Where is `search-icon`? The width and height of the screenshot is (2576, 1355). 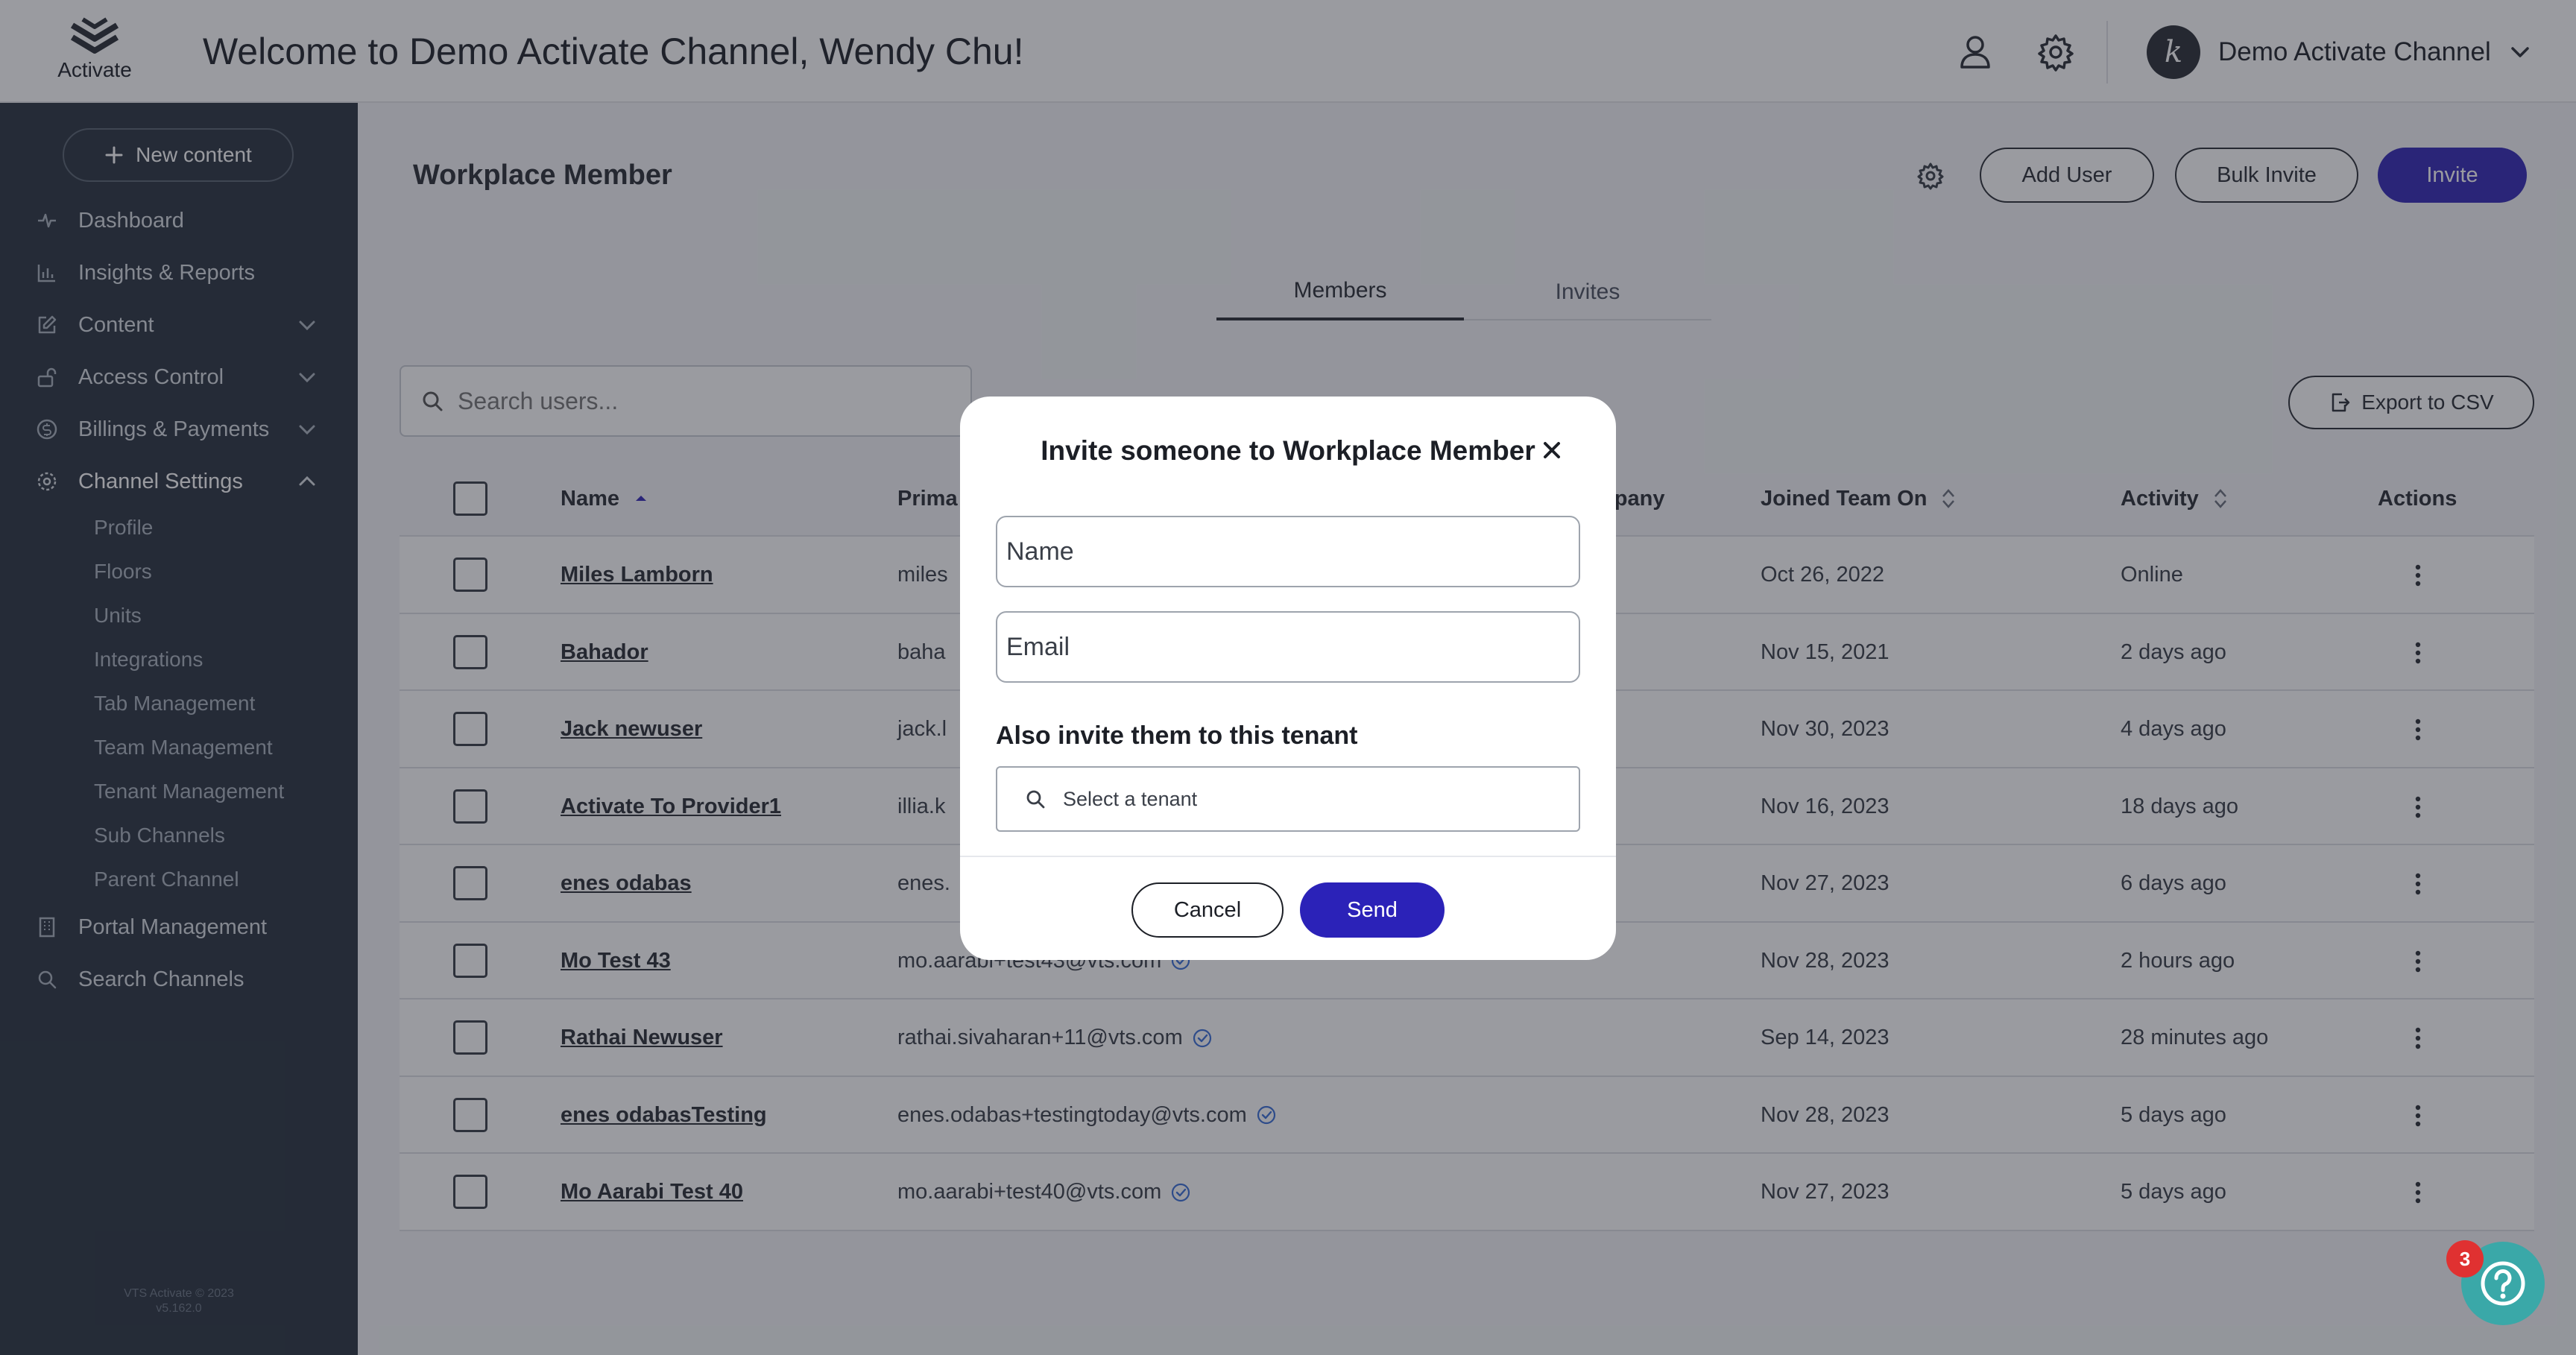 search-icon is located at coordinates (1035, 800).